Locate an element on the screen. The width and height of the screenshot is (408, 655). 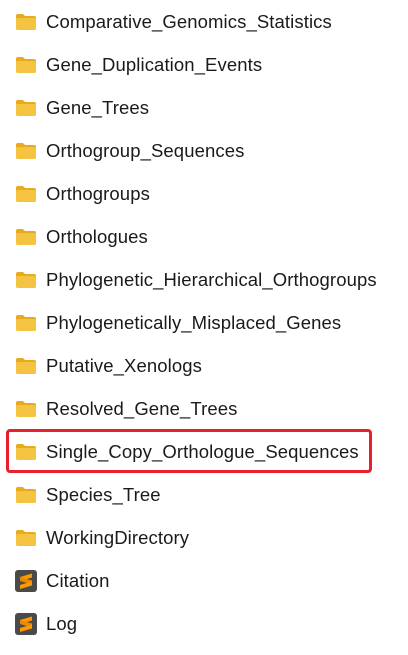
folder-label: WorkingDirectory is located at coordinates (118, 537).